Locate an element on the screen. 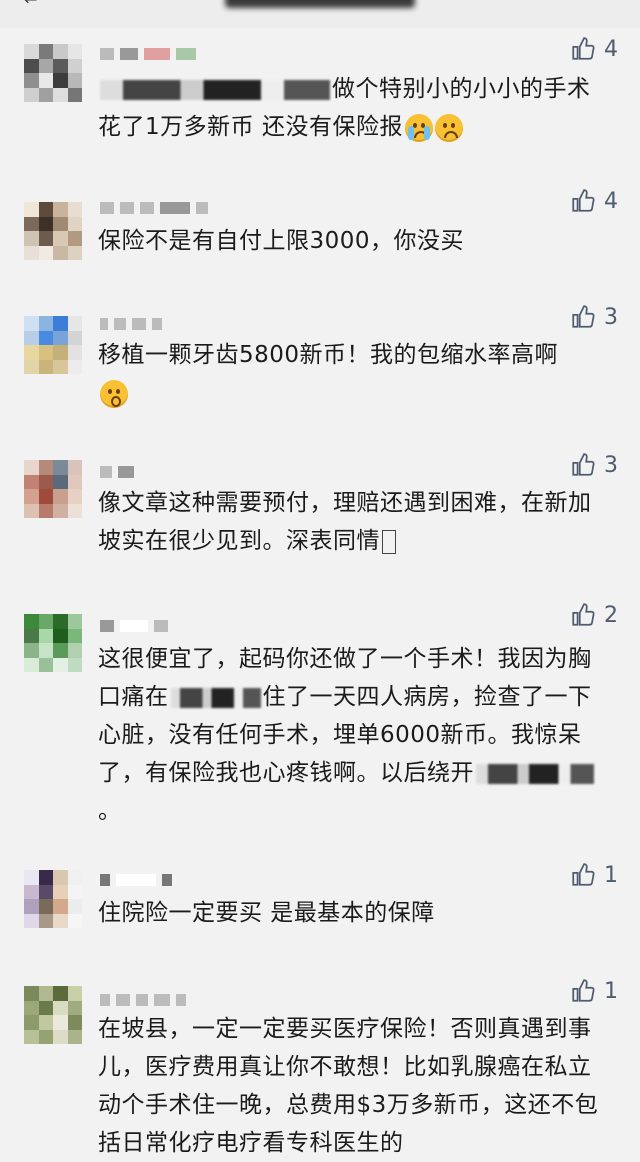 The width and height of the screenshot is (640, 1162). comment-item: 3 像文章这种需要预付，理赔还遇到困难，在新加坡实在很少见到。深表同情 is located at coordinates (320, 522).